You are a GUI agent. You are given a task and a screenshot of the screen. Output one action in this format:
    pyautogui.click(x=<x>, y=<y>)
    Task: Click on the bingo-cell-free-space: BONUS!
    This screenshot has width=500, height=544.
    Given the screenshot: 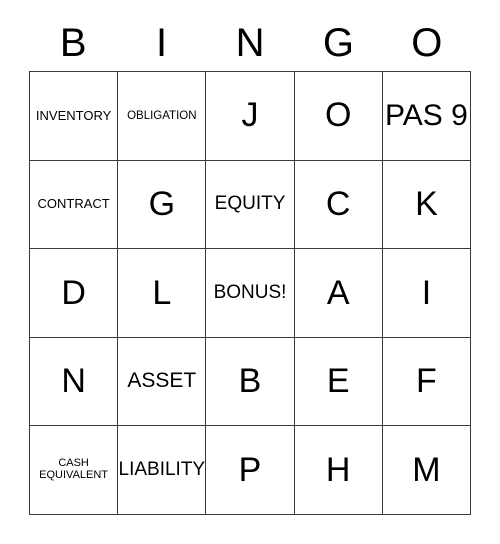 What is the action you would take?
    pyautogui.click(x=250, y=293)
    